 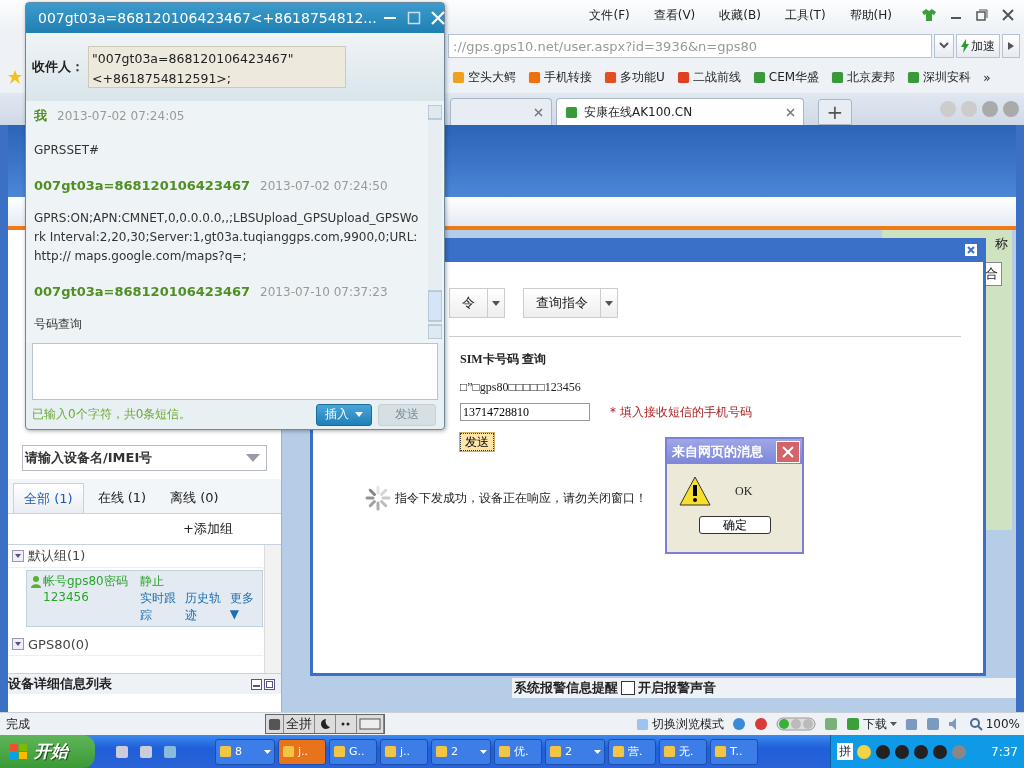 What do you see at coordinates (717, 451) in the screenshot?
I see `dialog-title: 来自网页的消息` at bounding box center [717, 451].